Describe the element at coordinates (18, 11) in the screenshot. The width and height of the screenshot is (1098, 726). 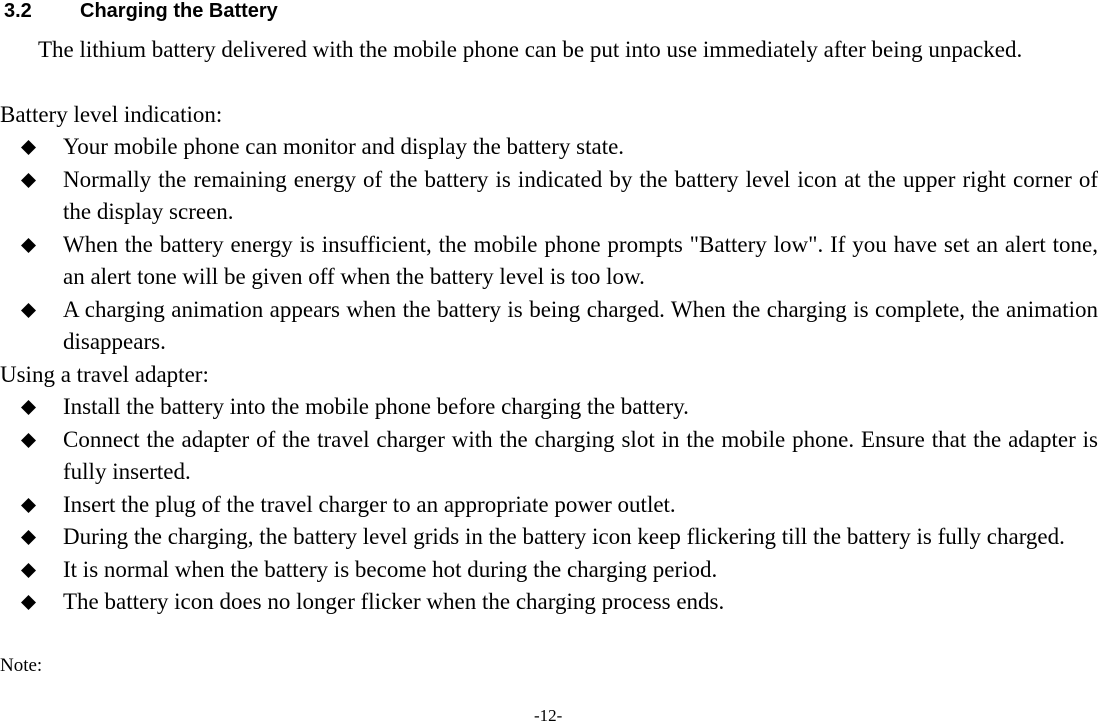
I see `section-number: 3.2` at that location.